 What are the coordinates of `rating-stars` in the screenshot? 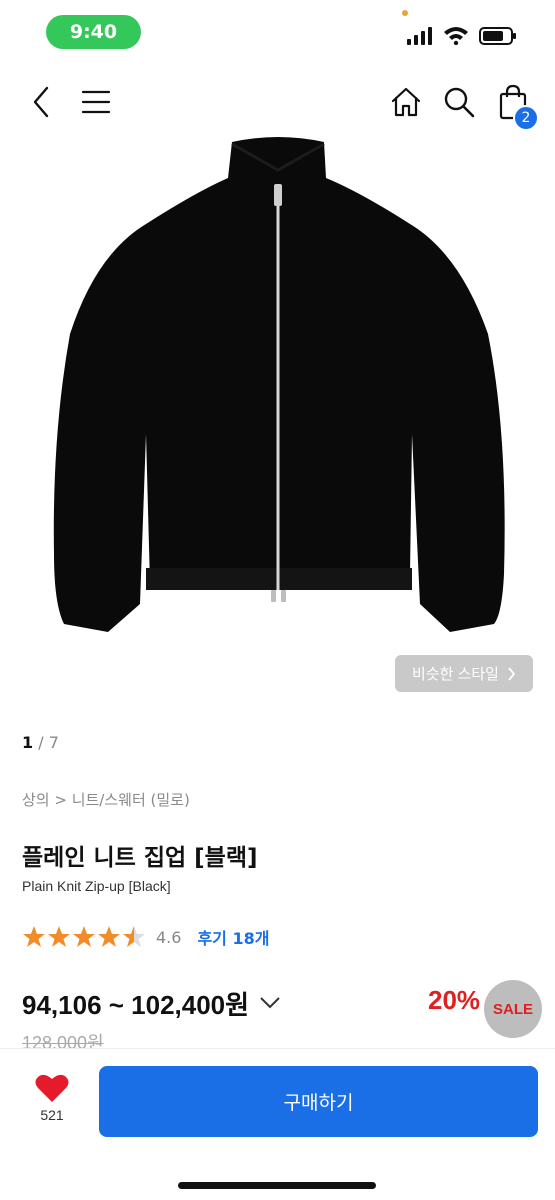 It's located at (84, 937).